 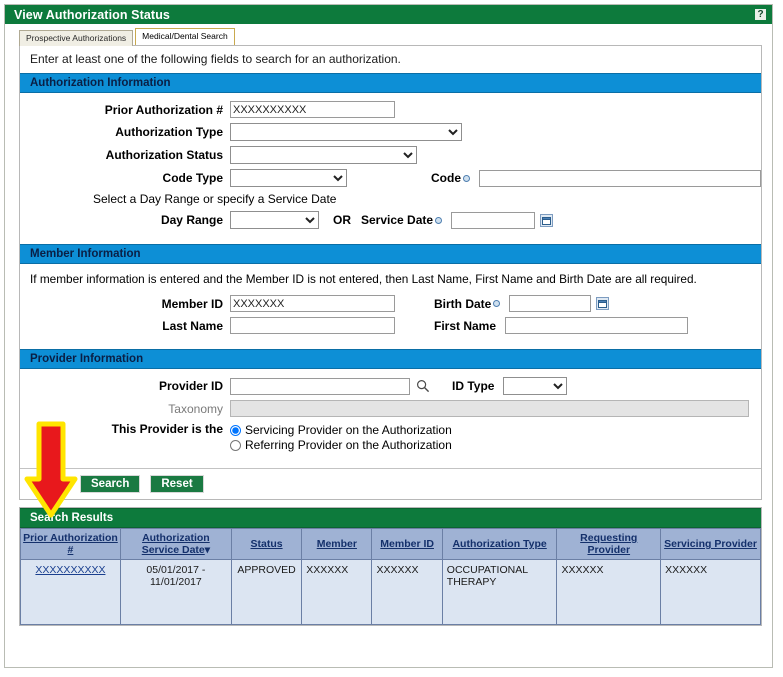 What do you see at coordinates (192, 303) in the screenshot?
I see `member-id-label: Member ID` at bounding box center [192, 303].